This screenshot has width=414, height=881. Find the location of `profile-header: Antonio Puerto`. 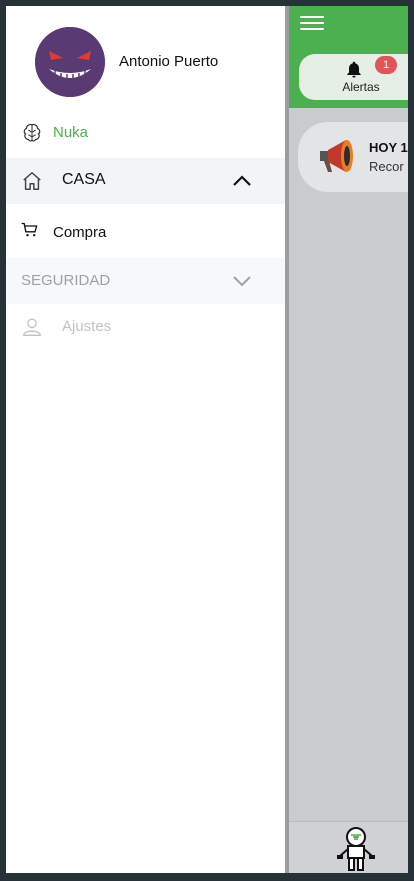

profile-header: Antonio Puerto is located at coordinates (145, 61).